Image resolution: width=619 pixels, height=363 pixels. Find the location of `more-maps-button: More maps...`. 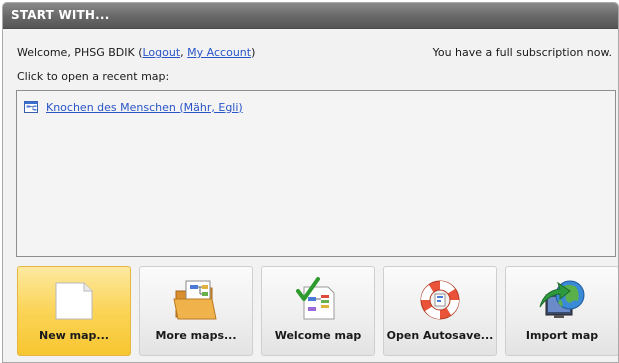

more-maps-button: More maps... is located at coordinates (196, 311).